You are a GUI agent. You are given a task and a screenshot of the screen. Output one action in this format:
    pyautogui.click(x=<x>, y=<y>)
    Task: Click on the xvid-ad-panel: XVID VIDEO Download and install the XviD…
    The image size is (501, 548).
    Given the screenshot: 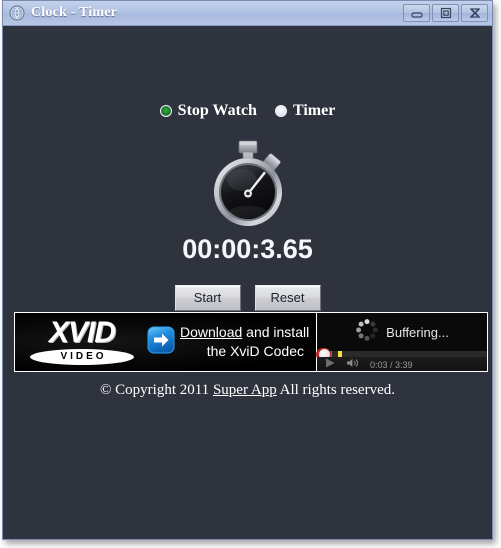 What is the action you would take?
    pyautogui.click(x=166, y=342)
    